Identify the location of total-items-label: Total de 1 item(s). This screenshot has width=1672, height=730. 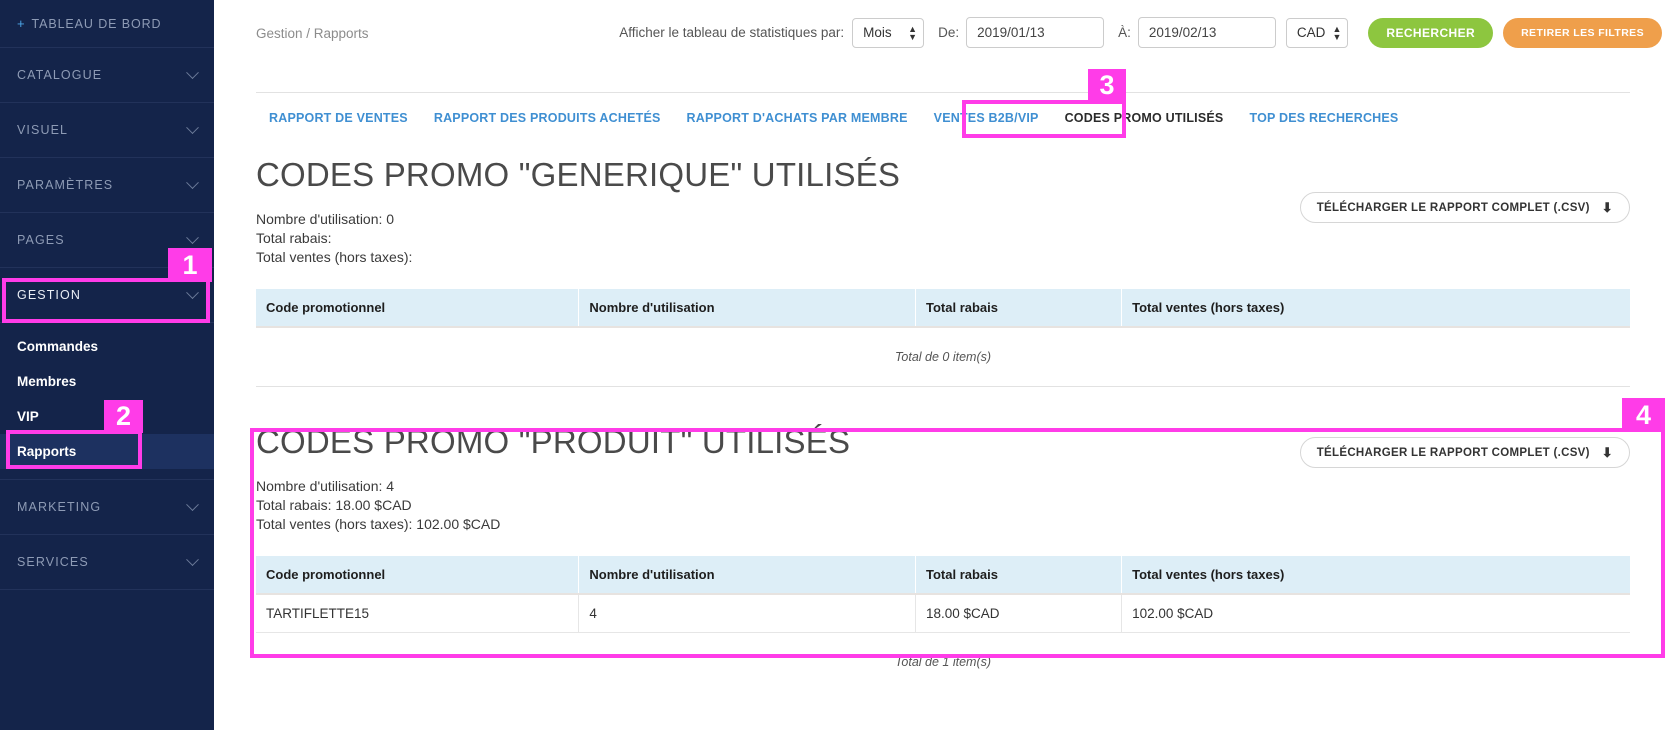
(943, 662).